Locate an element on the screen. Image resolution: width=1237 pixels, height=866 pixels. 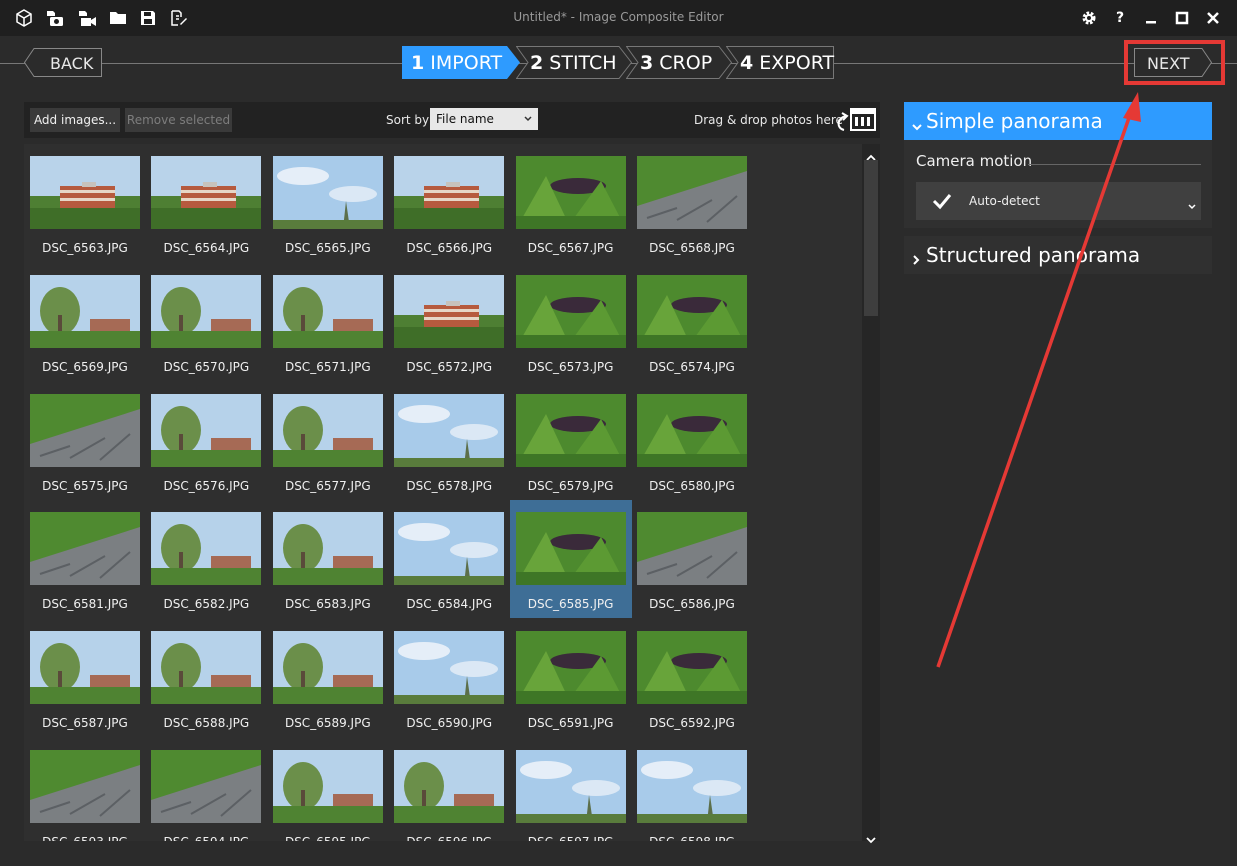
thumbnail: DSC_6573.JPG is located at coordinates (568, 318).